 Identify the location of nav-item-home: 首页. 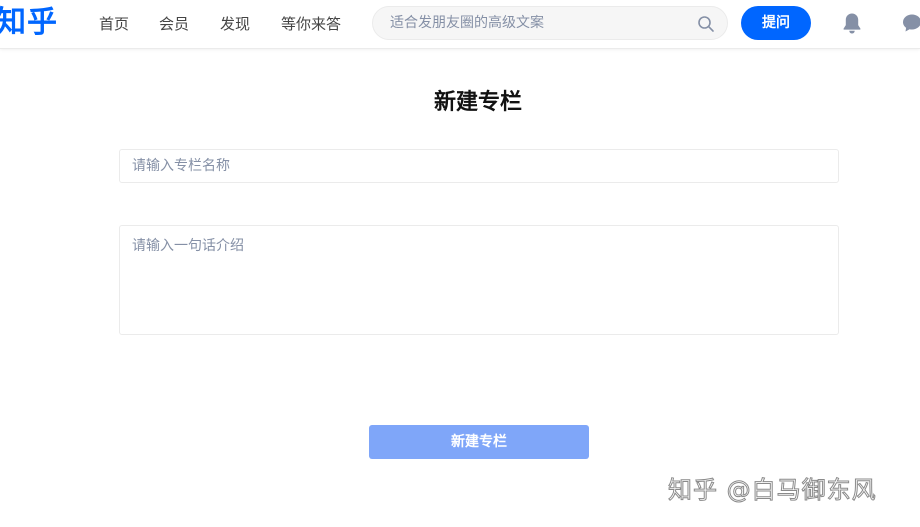
(114, 24).